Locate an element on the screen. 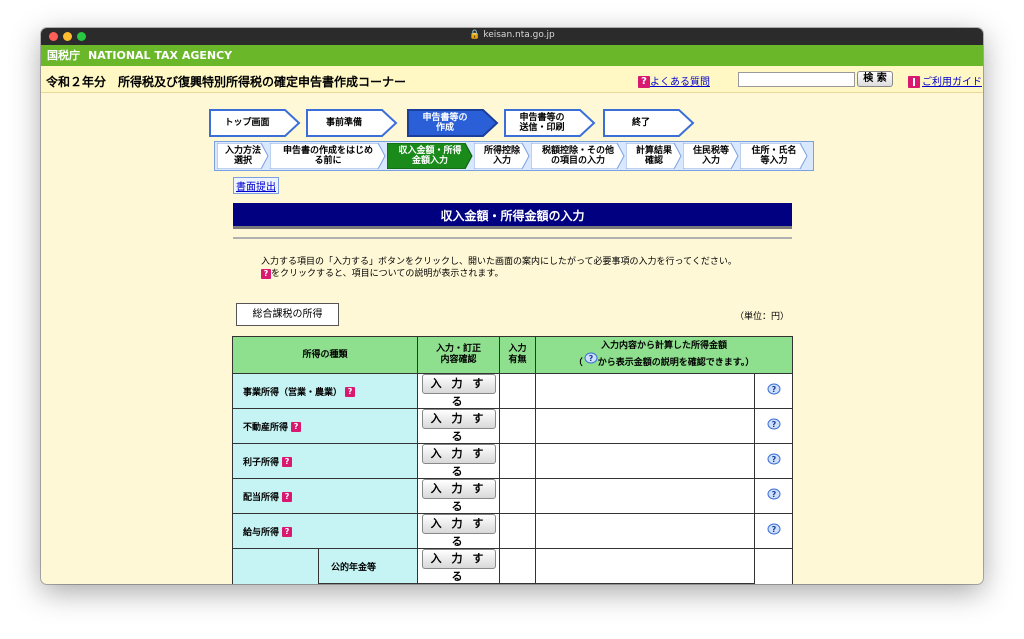 This screenshot has width=1024, height=639. url-text: keisan.nta.go.jp is located at coordinates (519, 35).